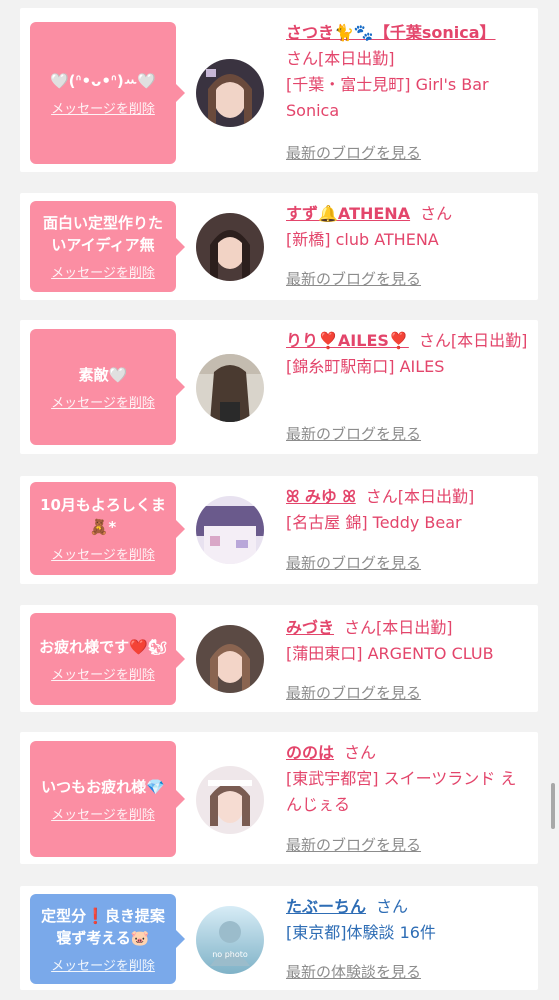 This screenshot has height=1000, width=559. I want to click on message-bubble: 10月もよろしくま🧸* メッセージを削除, so click(107, 528).